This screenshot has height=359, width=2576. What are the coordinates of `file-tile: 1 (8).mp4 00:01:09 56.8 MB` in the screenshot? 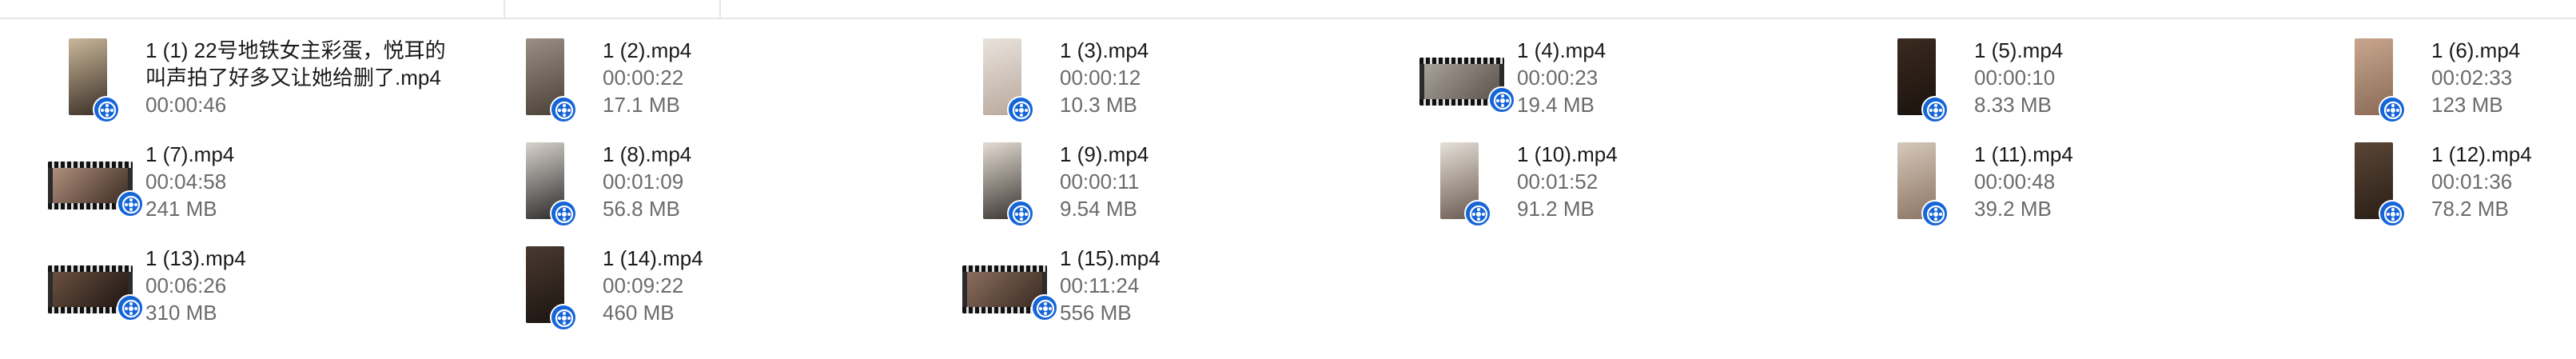 It's located at (713, 184).